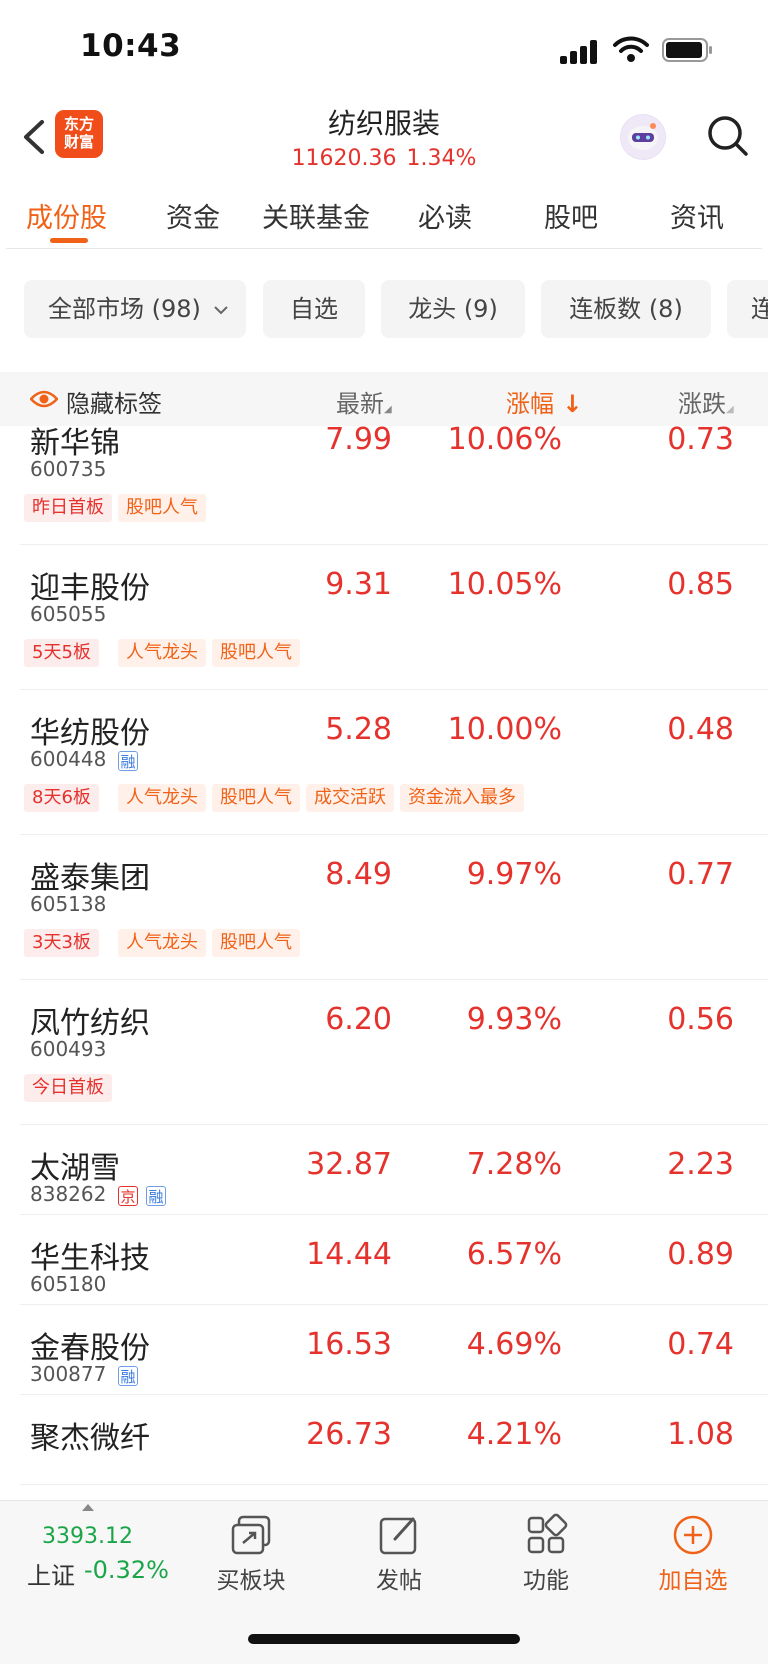 The image size is (768, 1664). Describe the element at coordinates (697, 215) in the screenshot. I see `tab-news: 资讯` at that location.